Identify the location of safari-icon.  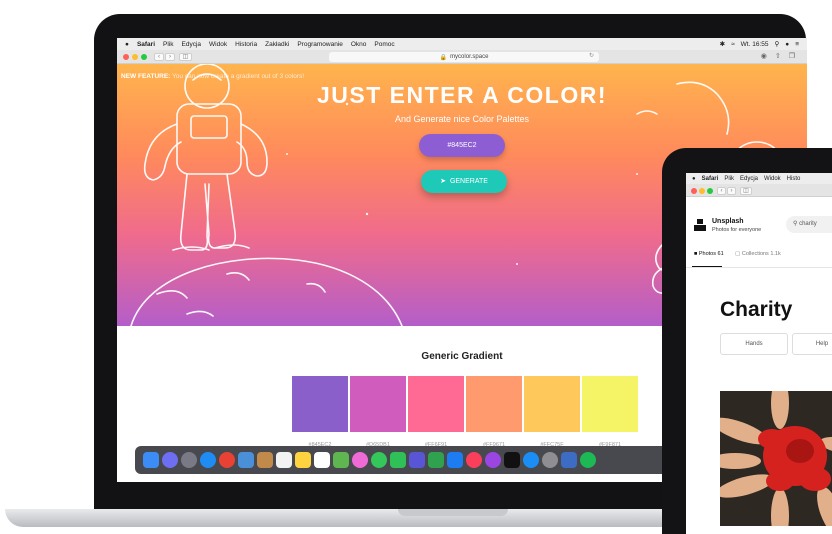
(208, 460).